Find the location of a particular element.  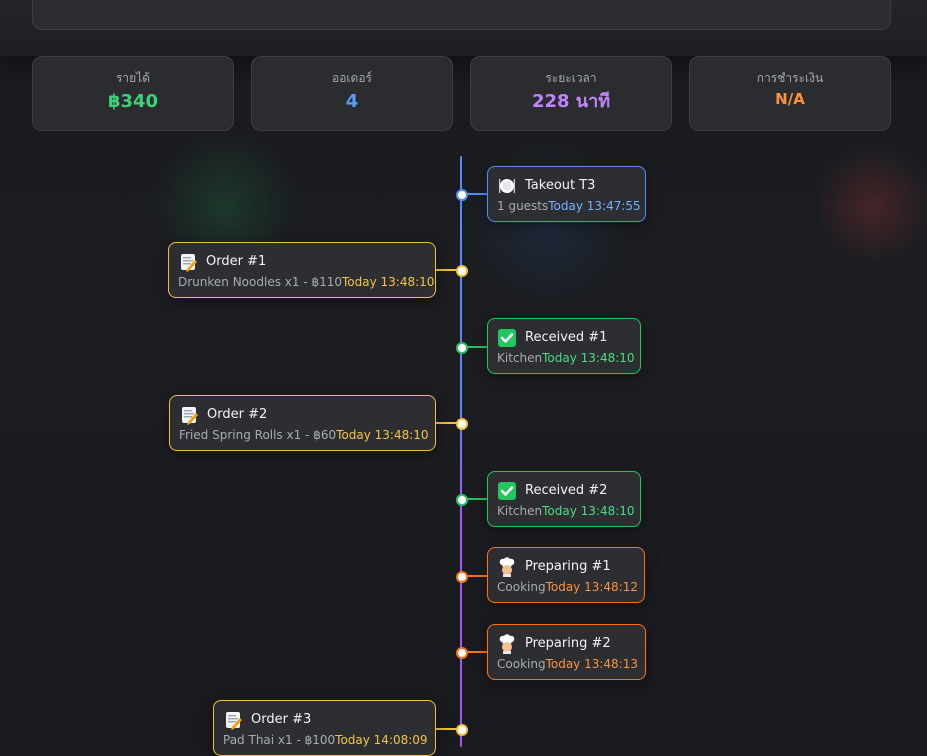

timeline-event: Takeout T3 1 guestsToday 13:47:55 is located at coordinates (566, 194).